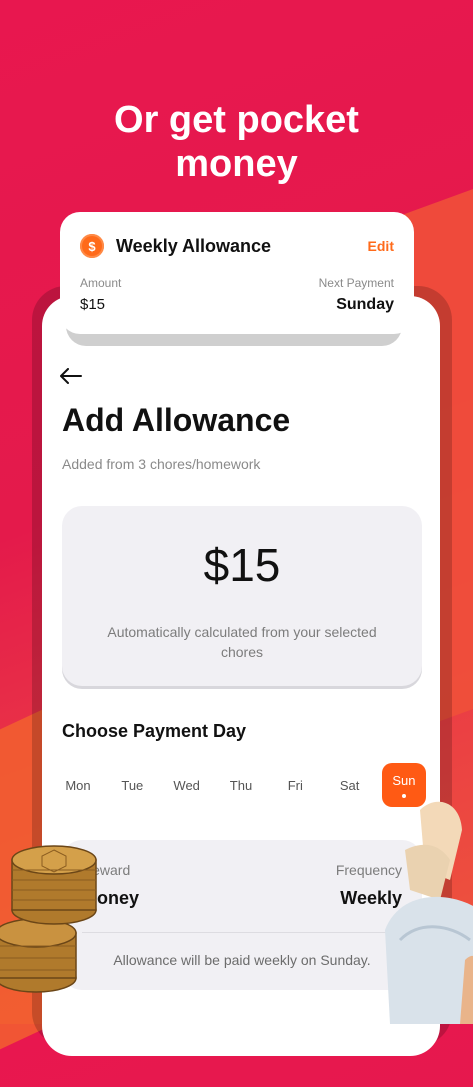 The height and width of the screenshot is (1087, 473). I want to click on headline-line-2: money, so click(236, 164).